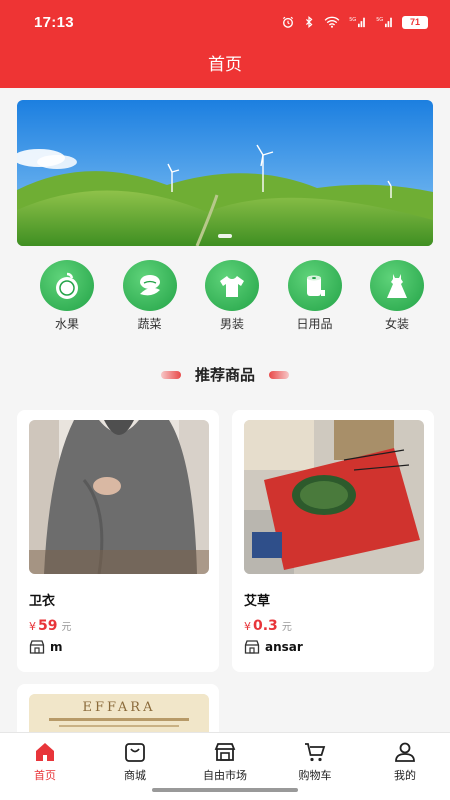 The height and width of the screenshot is (800, 450). I want to click on category-menswear: 男装, so click(232, 296).